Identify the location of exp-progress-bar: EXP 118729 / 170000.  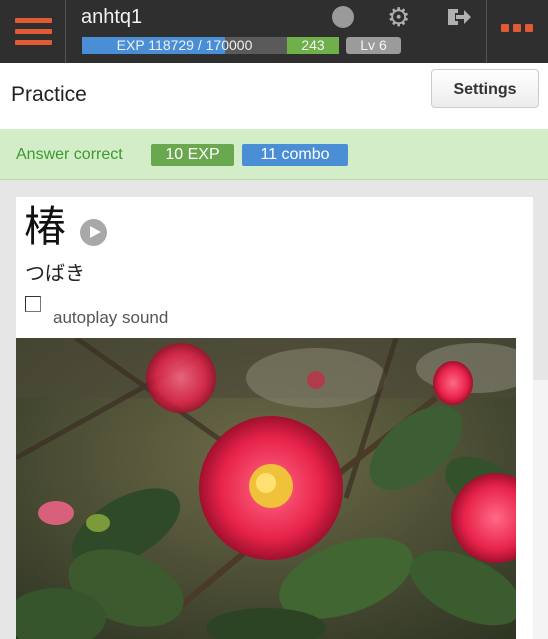
(184, 45).